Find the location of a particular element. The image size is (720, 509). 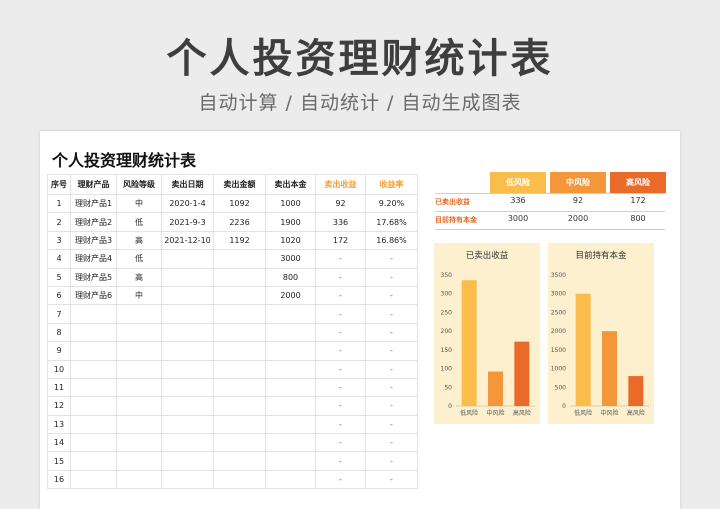

cell-index: 3 is located at coordinates (59, 240).